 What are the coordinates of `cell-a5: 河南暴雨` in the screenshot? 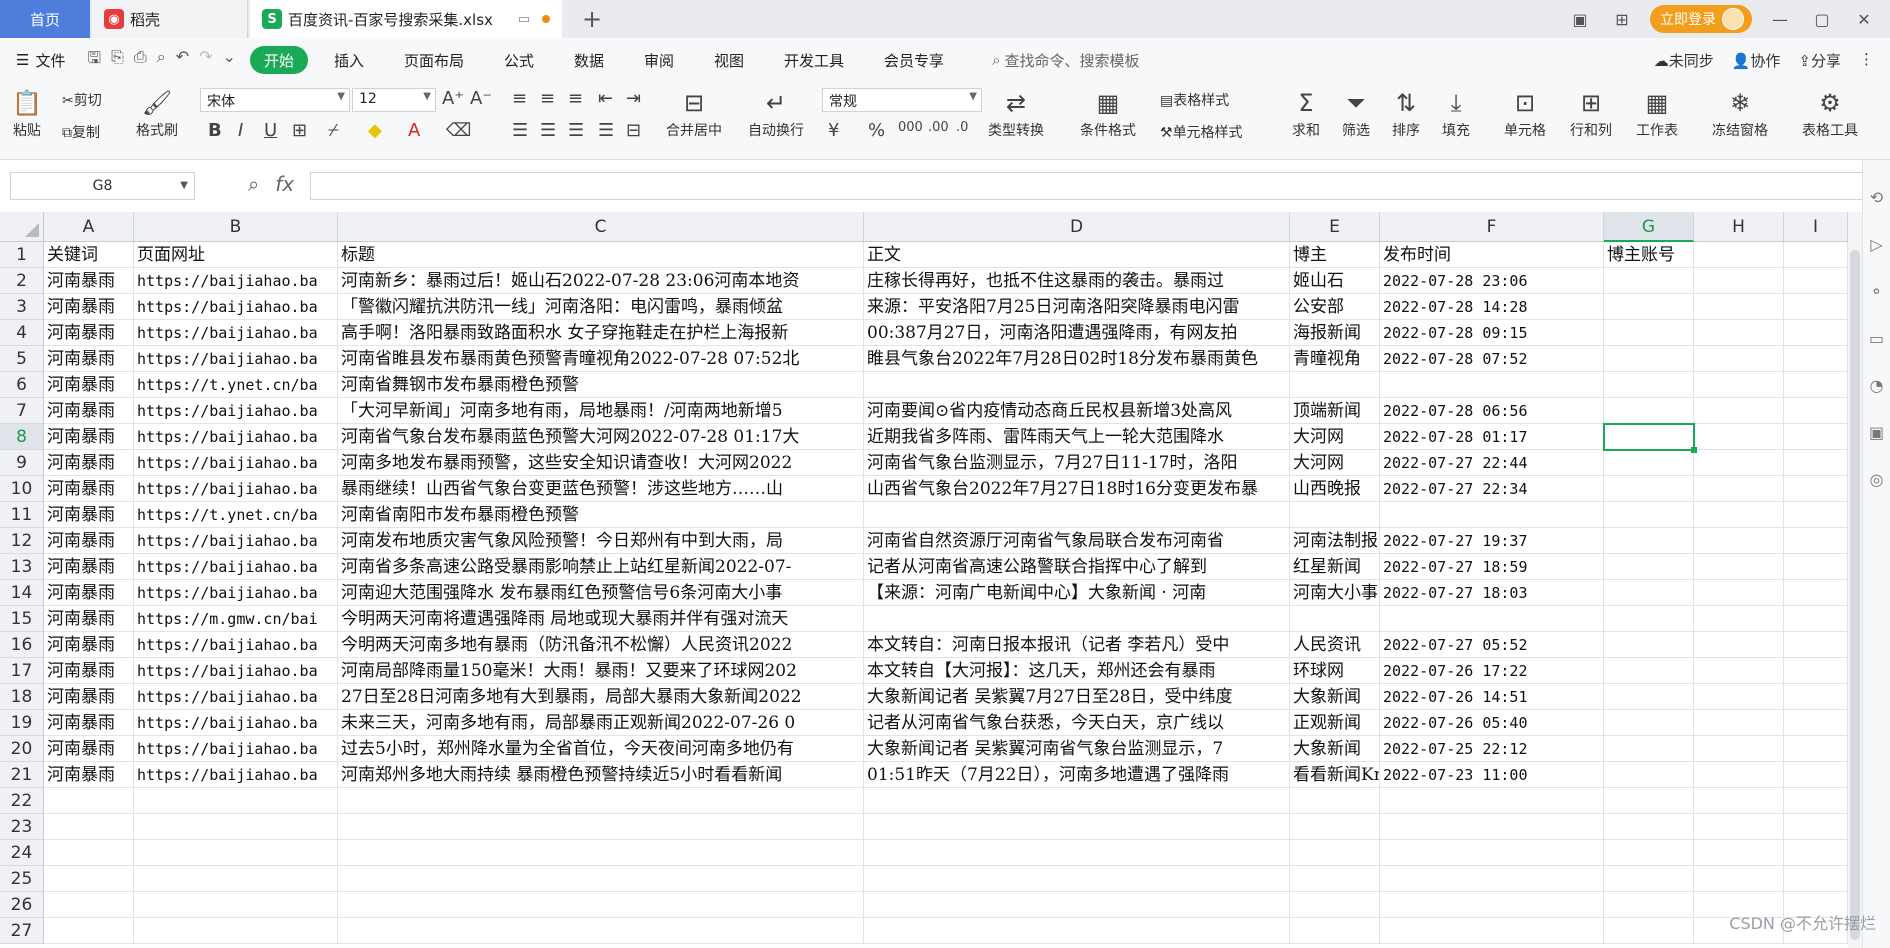 It's located at (89, 359).